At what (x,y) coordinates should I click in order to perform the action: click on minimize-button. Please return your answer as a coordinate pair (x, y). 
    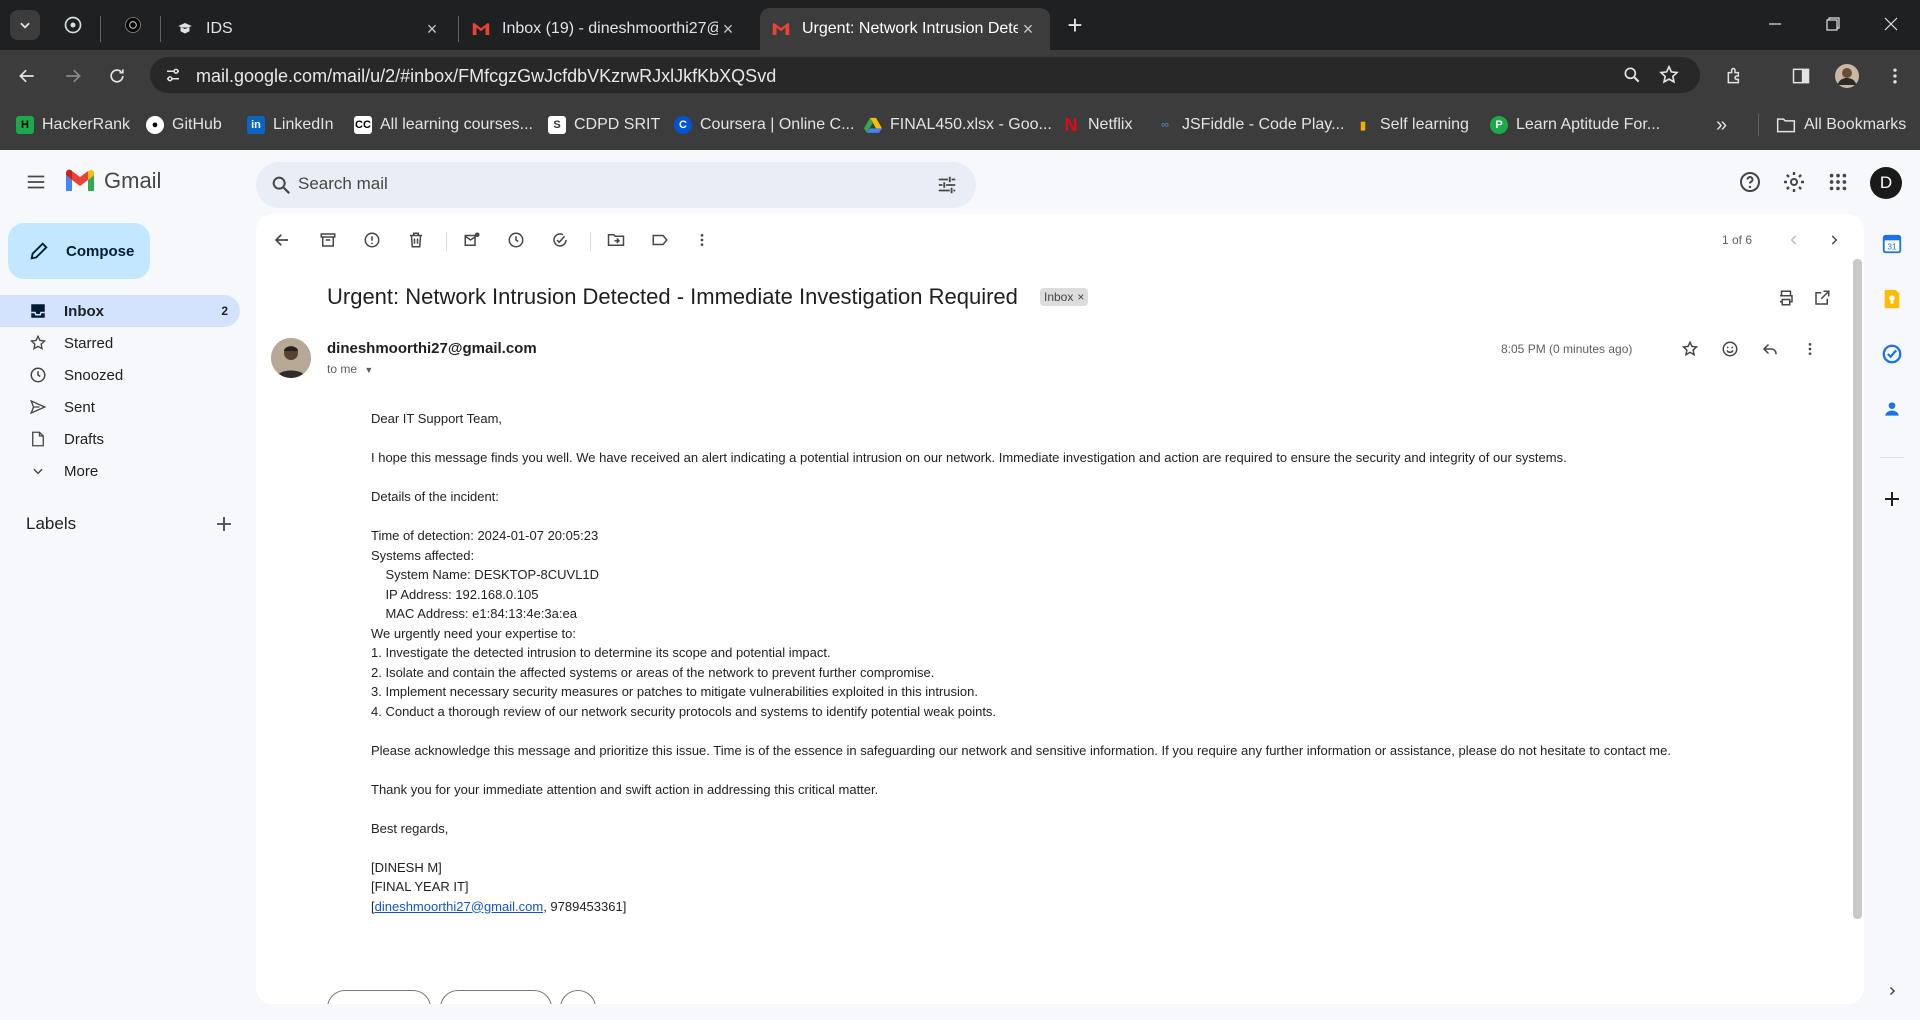
    Looking at the image, I should click on (1775, 24).